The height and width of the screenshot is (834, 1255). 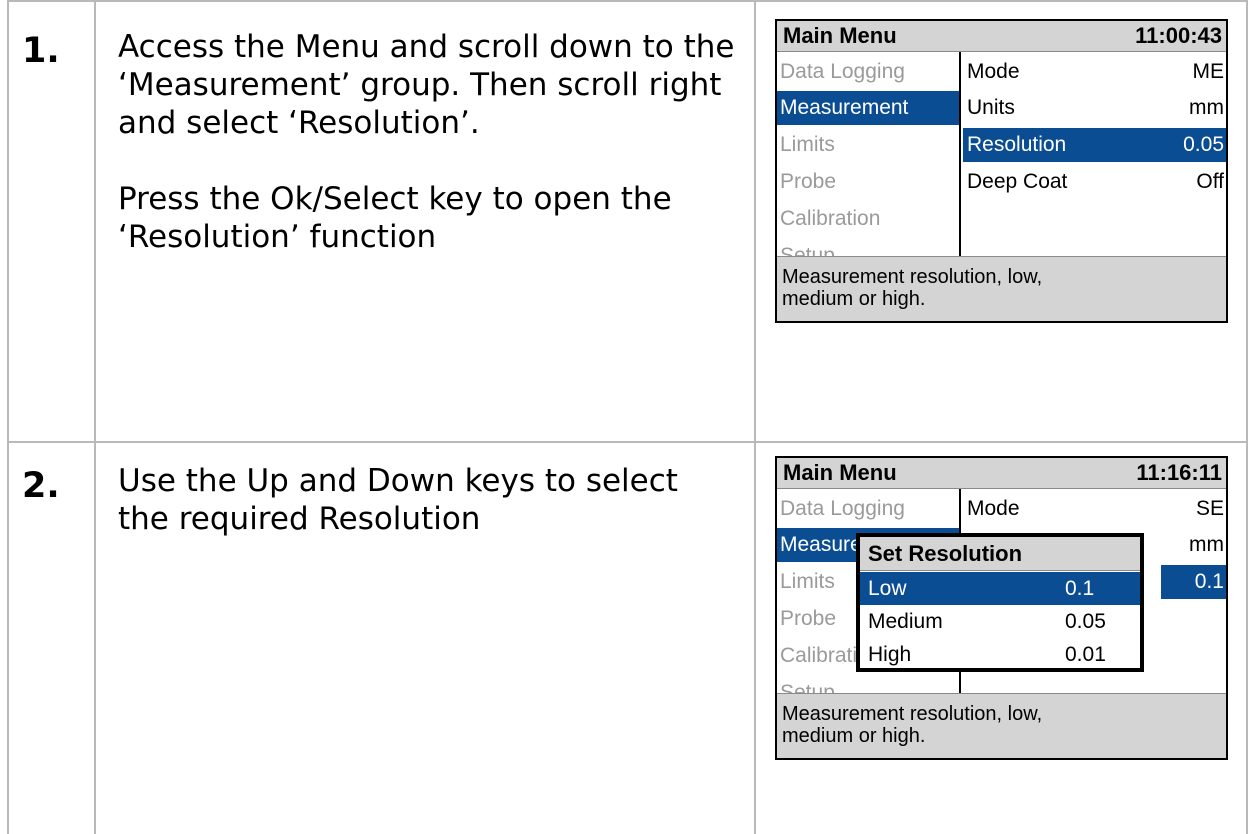 What do you see at coordinates (905, 621) in the screenshot?
I see `option-label: Medium` at bounding box center [905, 621].